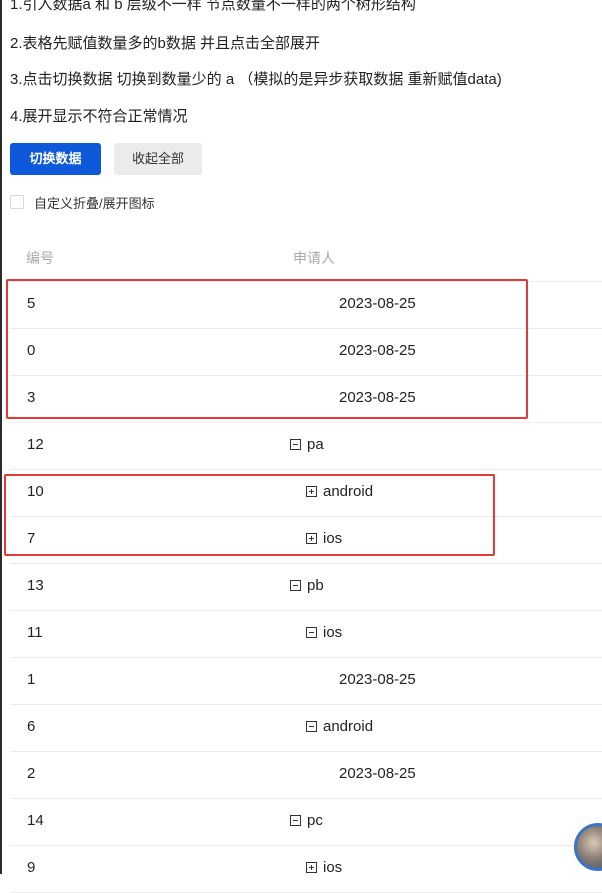 The width and height of the screenshot is (602, 893). I want to click on row-id: 11, so click(35, 632).